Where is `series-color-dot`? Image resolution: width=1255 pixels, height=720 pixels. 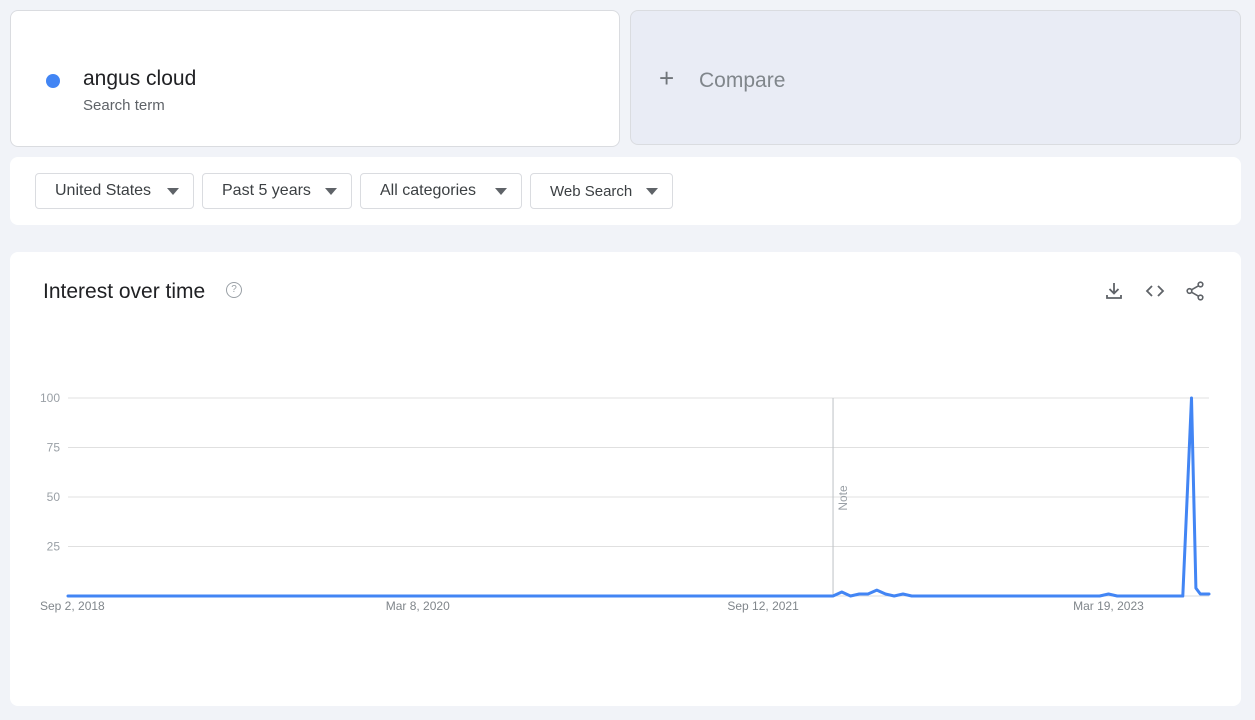
series-color-dot is located at coordinates (53, 81).